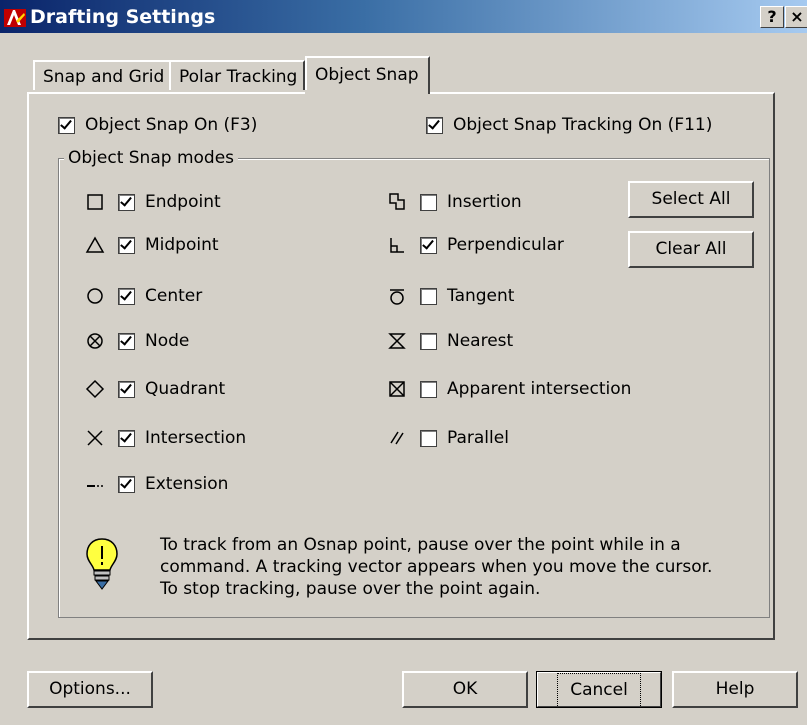 The image size is (807, 725). Describe the element at coordinates (95, 296) in the screenshot. I see `center-icon` at that location.